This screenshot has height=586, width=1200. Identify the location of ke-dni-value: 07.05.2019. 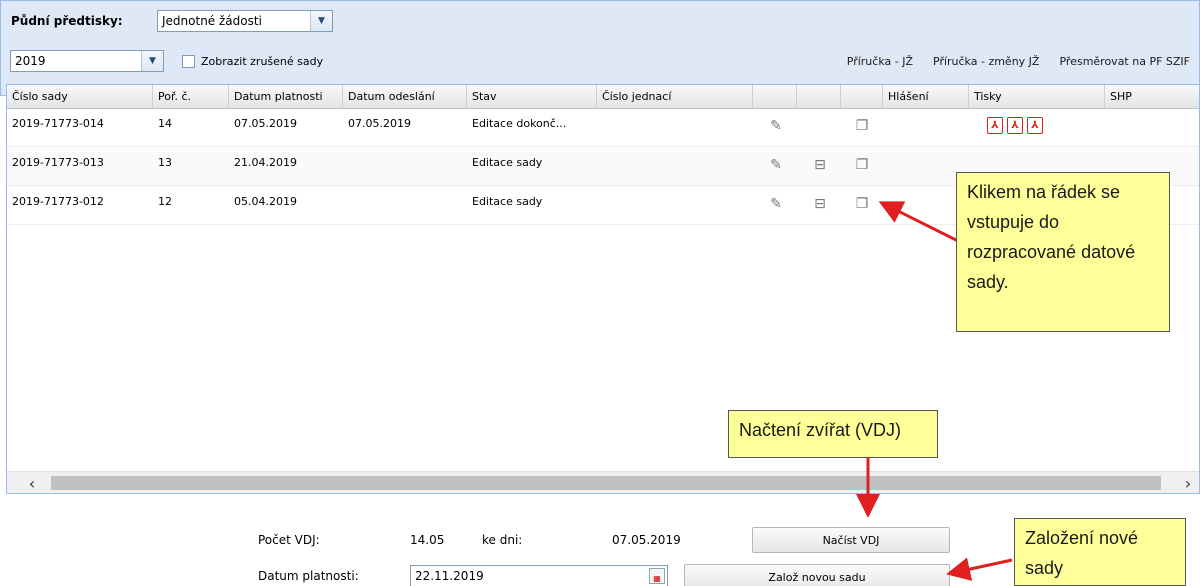
(646, 540).